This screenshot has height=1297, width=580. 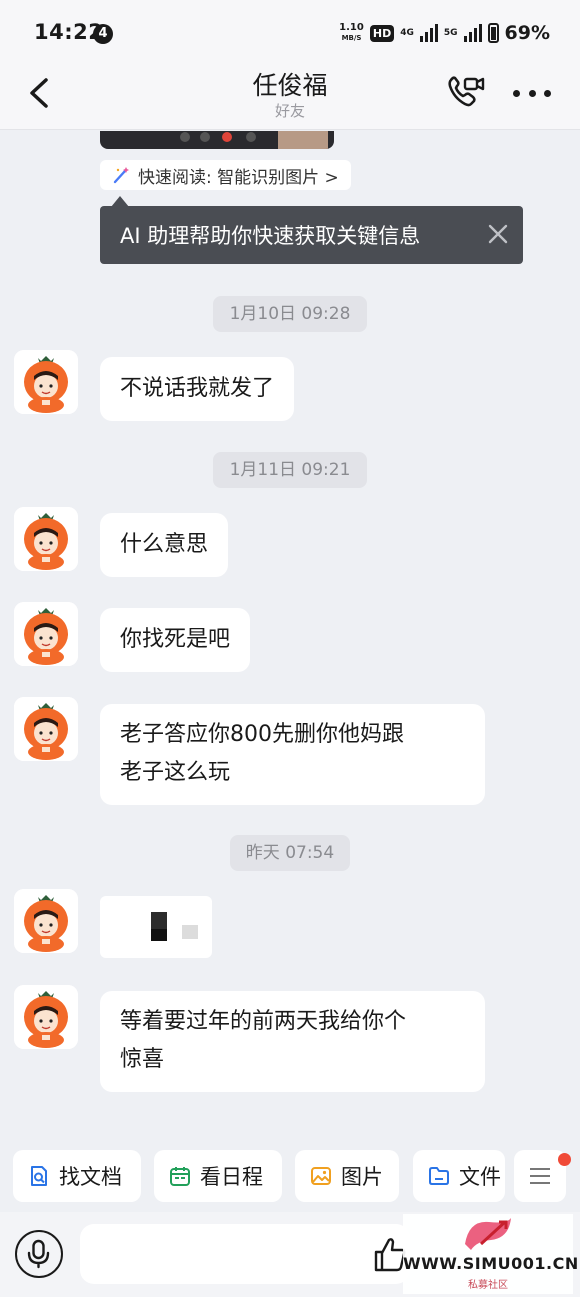 What do you see at coordinates (103, 34) in the screenshot?
I see `notification-count-badge: 4` at bounding box center [103, 34].